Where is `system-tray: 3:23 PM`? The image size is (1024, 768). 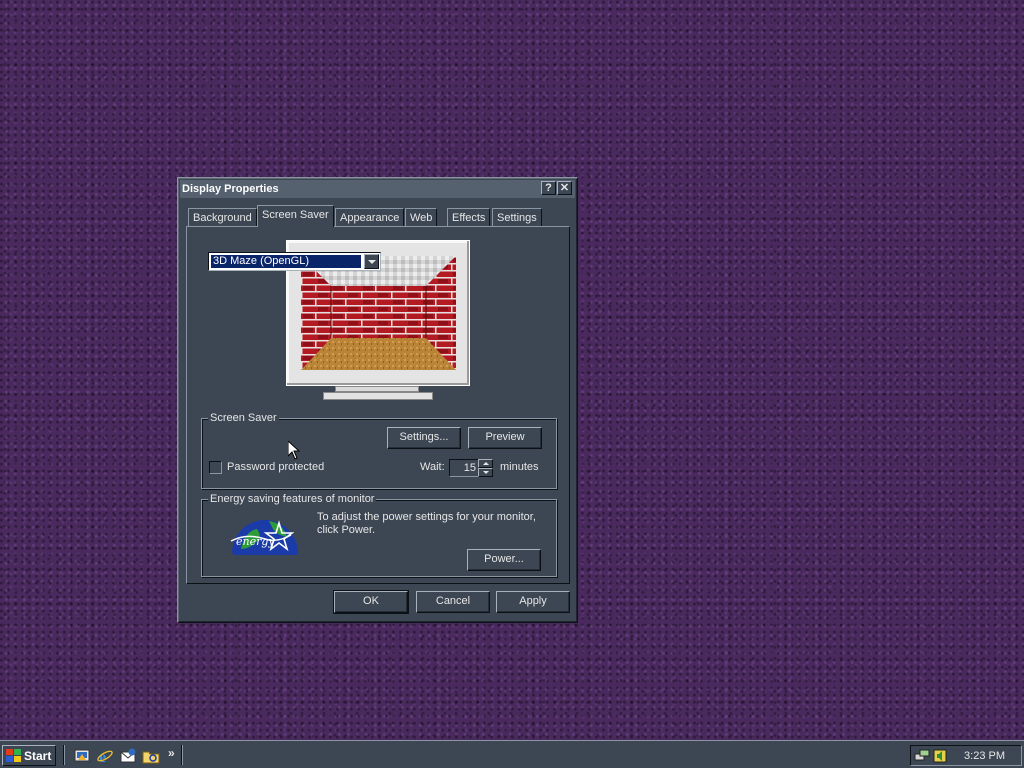
system-tray: 3:23 PM is located at coordinates (966, 755).